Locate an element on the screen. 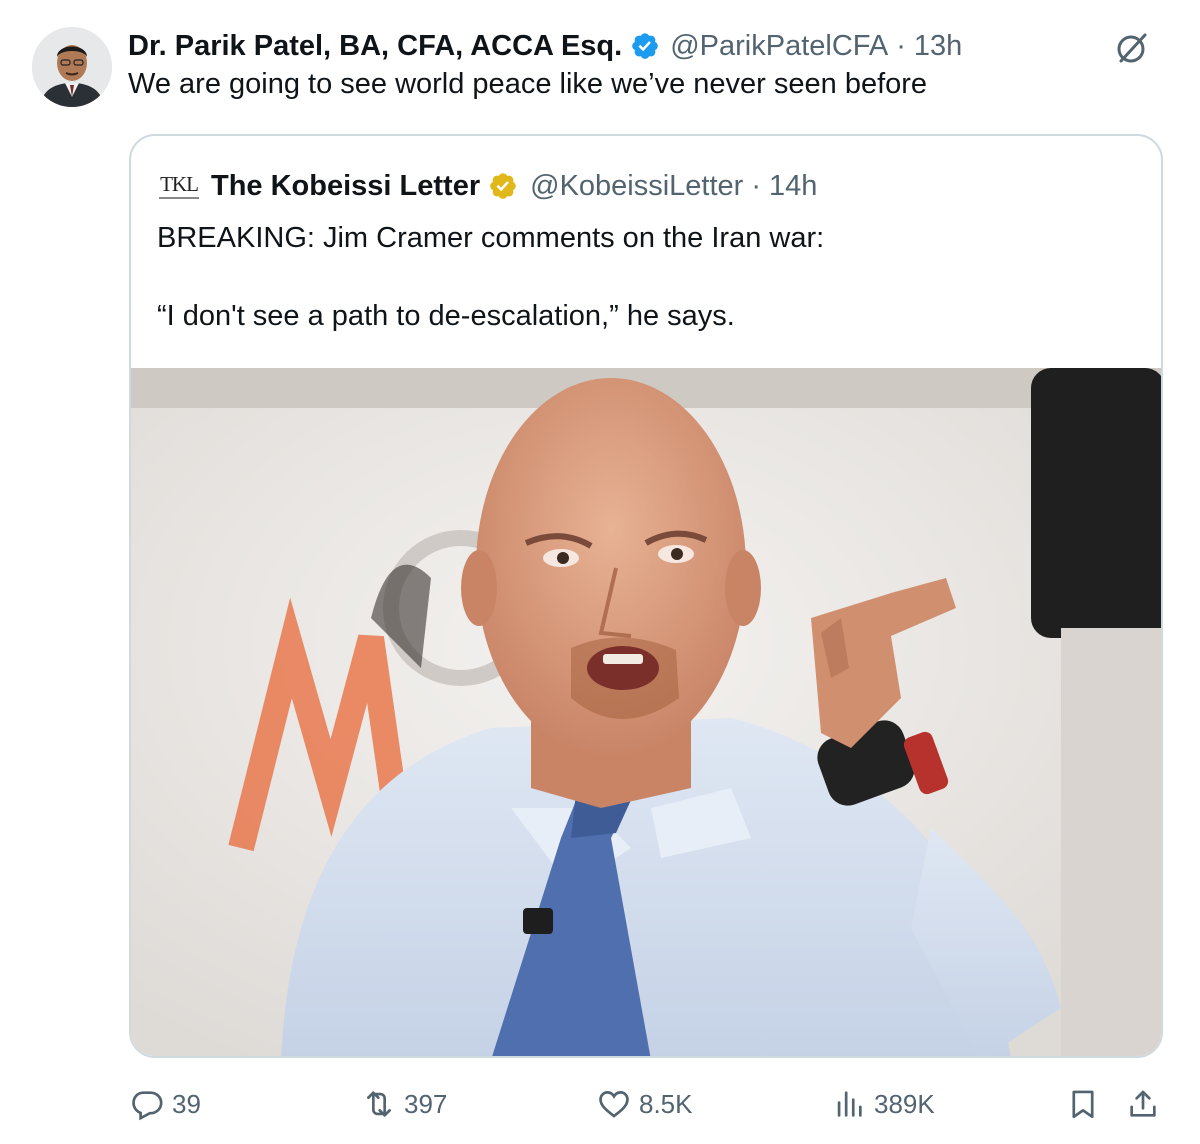 The height and width of the screenshot is (1144, 1200). like-button: 8.5K is located at coordinates (645, 1104).